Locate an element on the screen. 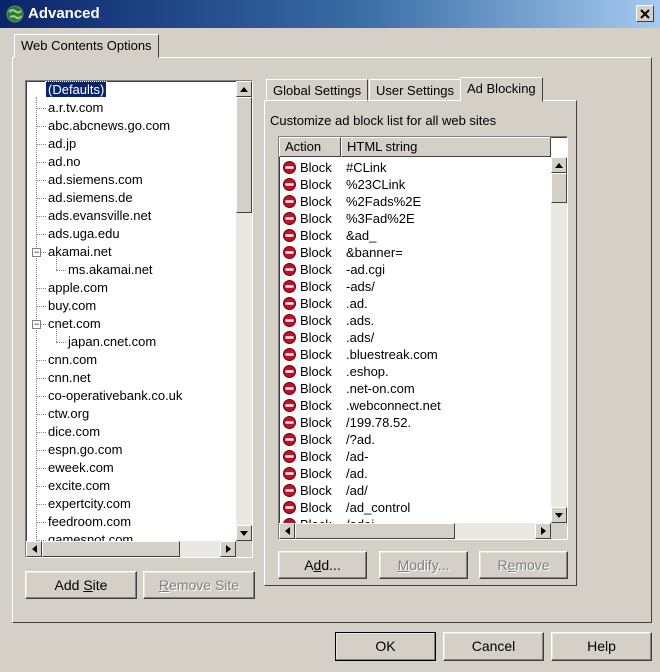 This screenshot has height=672, width=660. site-item: ad.no is located at coordinates (64, 162).